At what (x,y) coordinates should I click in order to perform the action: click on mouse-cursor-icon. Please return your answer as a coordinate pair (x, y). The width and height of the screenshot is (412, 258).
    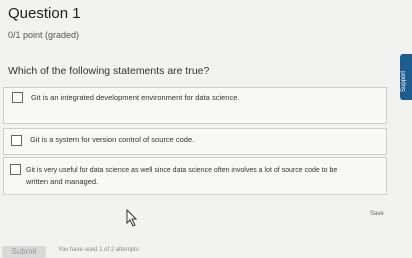
    Looking at the image, I should click on (132, 218).